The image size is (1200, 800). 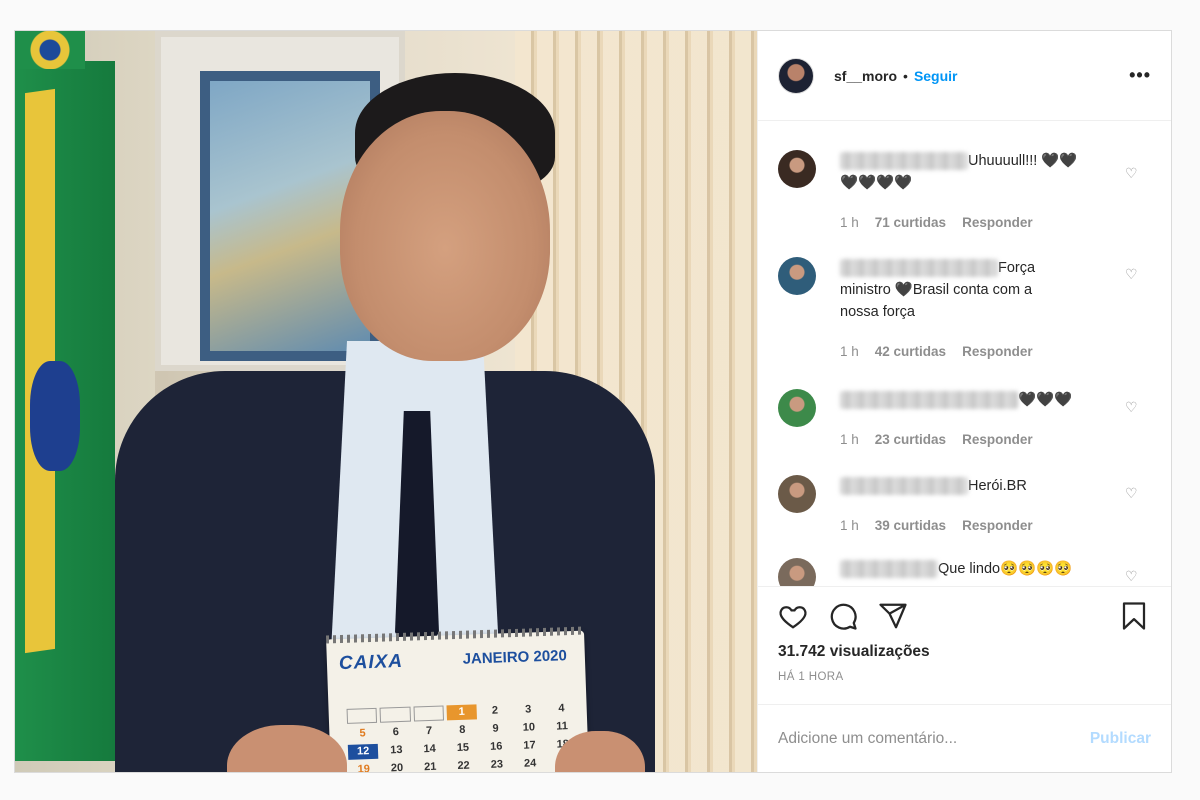 What do you see at coordinates (877, 312) in the screenshot?
I see `comment-text: nossa força` at bounding box center [877, 312].